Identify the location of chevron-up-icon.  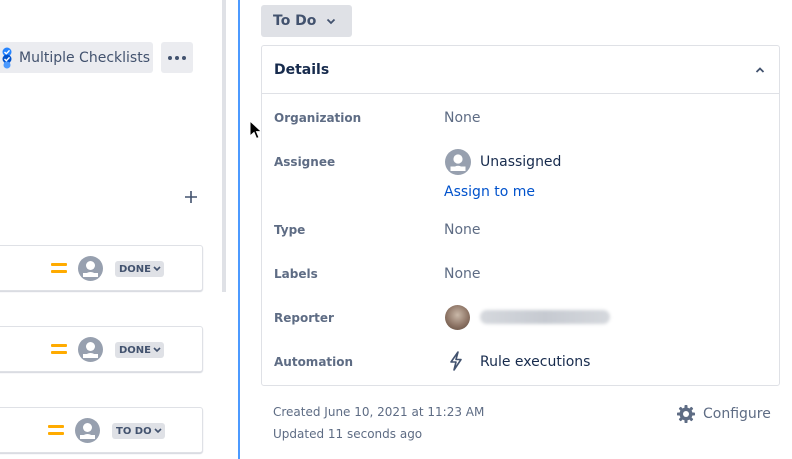
(760, 70).